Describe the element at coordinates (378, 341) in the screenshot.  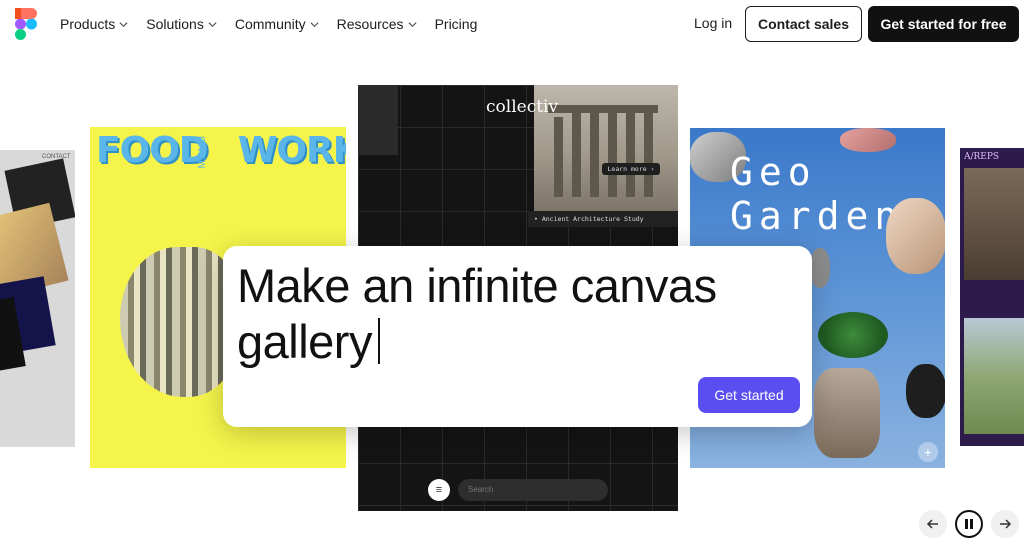
I see `text-cursor` at that location.